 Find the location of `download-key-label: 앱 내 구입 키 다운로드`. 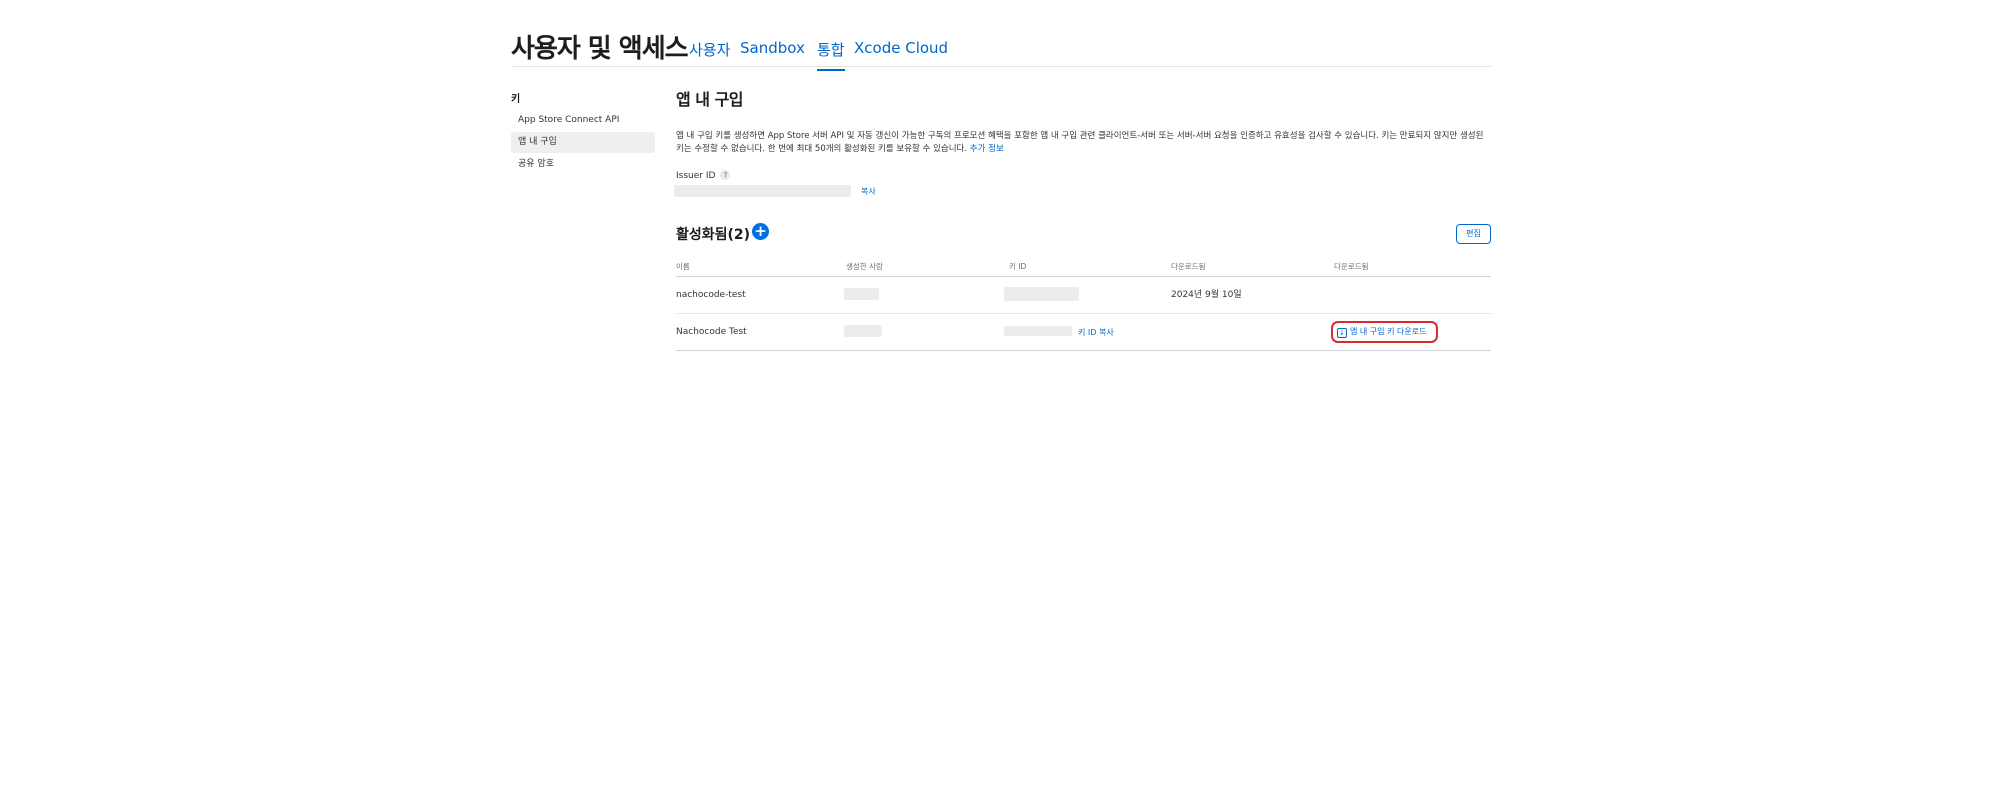

download-key-label: 앱 내 구입 키 다운로드 is located at coordinates (1388, 331).